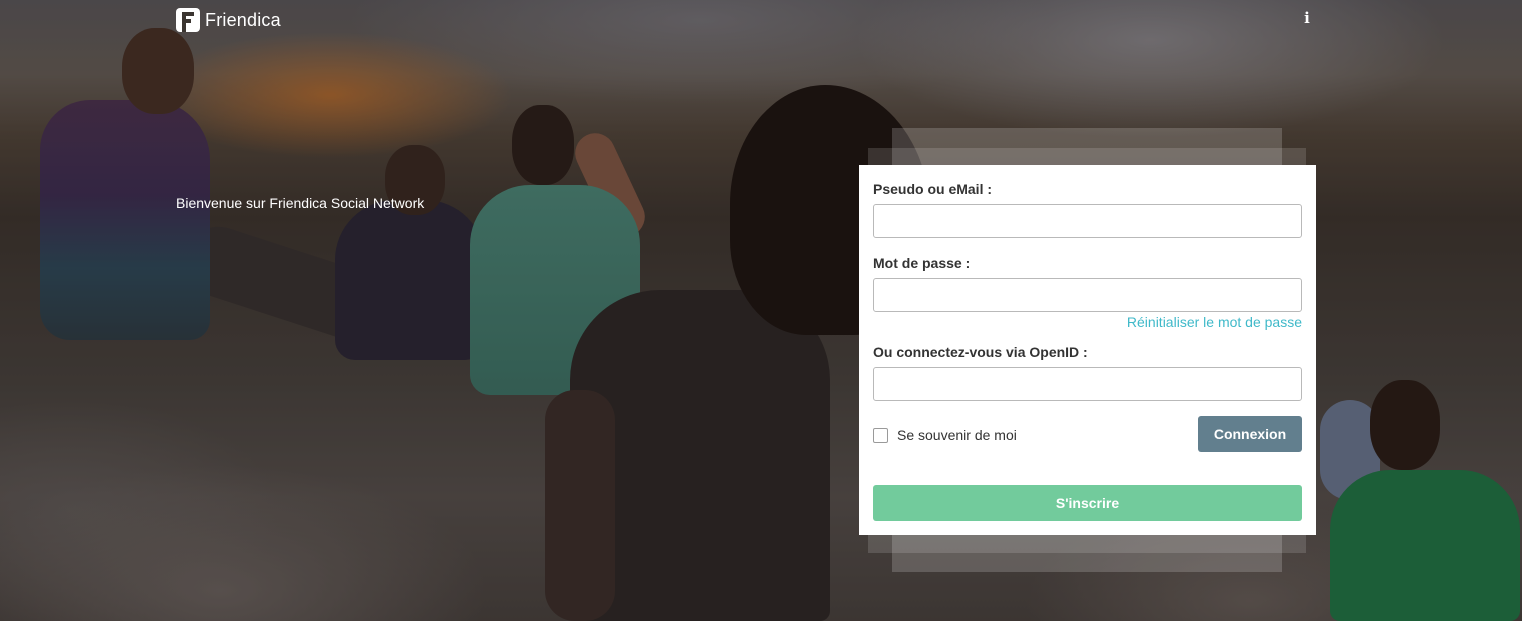  What do you see at coordinates (933, 189) in the screenshot?
I see `username-label: Pseudo ou eMail :` at bounding box center [933, 189].